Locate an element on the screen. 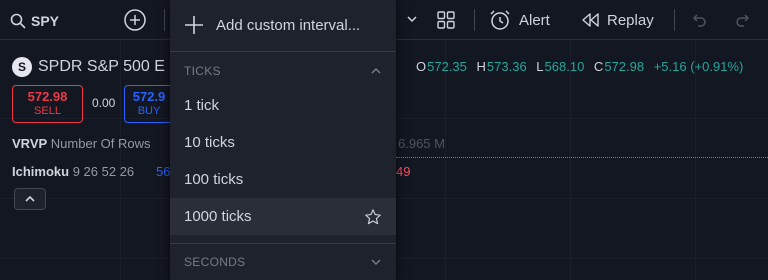  buy-label: BUY is located at coordinates (149, 111).